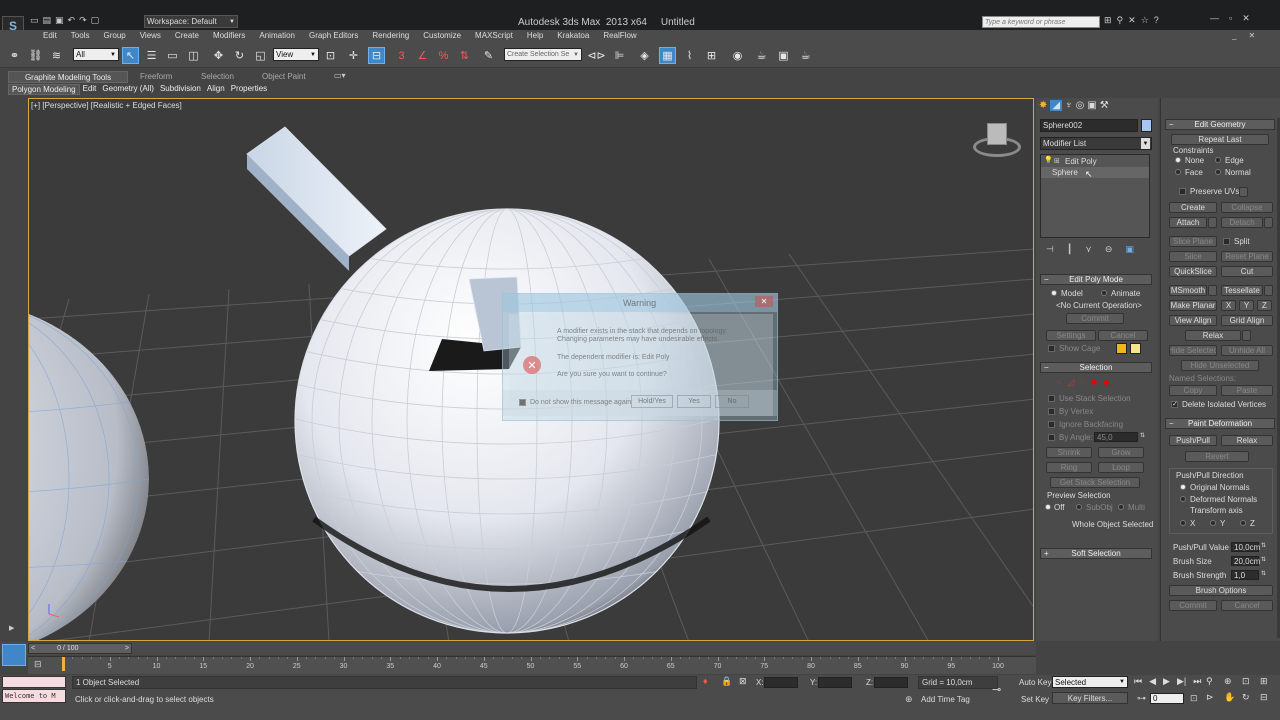 Image resolution: width=1280 pixels, height=720 pixels. Describe the element at coordinates (1145, 20) in the screenshot. I see `star-icon: ☆` at that location.